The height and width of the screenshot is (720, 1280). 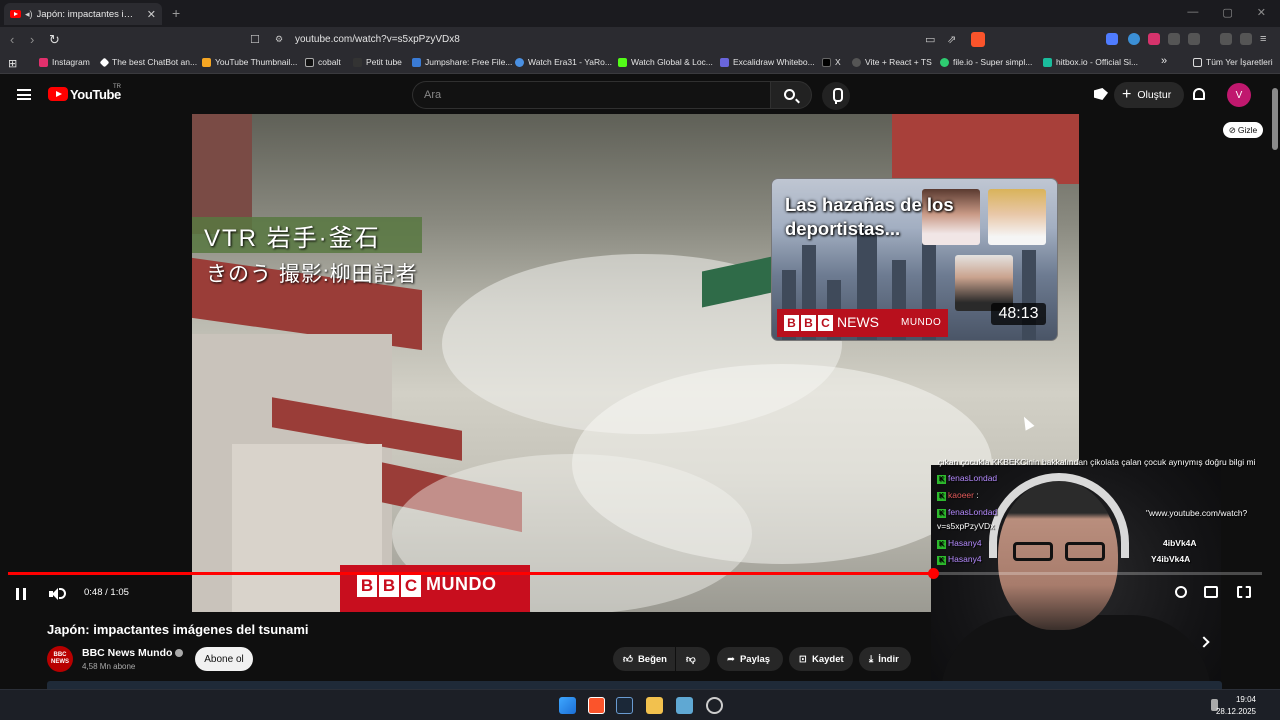 I want to click on menu-icon: ≡, so click(x=1263, y=39).